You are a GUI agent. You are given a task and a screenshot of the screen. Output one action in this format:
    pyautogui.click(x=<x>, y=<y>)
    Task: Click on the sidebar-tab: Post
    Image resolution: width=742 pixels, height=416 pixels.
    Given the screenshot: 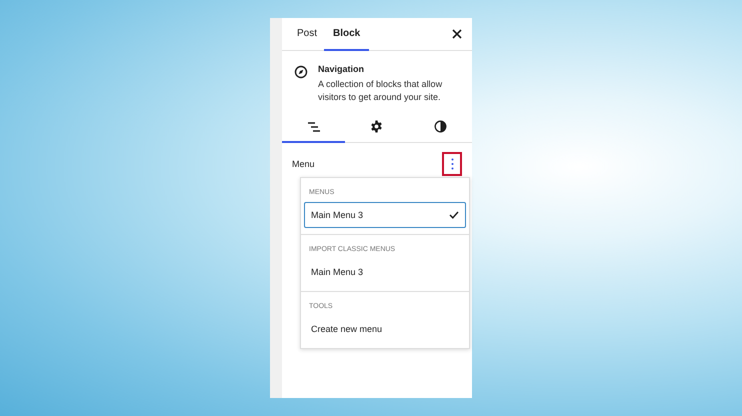 What is the action you would take?
    pyautogui.click(x=307, y=34)
    